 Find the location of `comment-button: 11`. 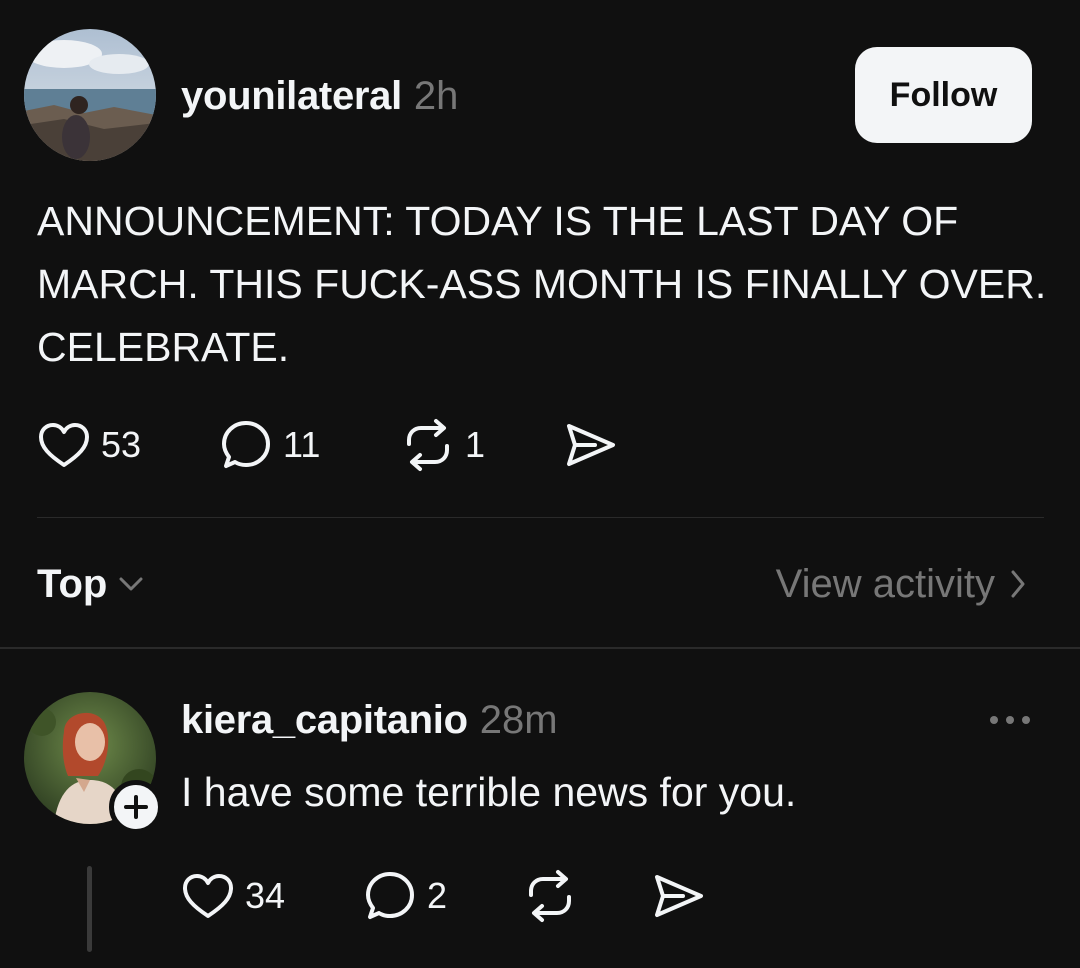

comment-button: 11 is located at coordinates (310, 445).